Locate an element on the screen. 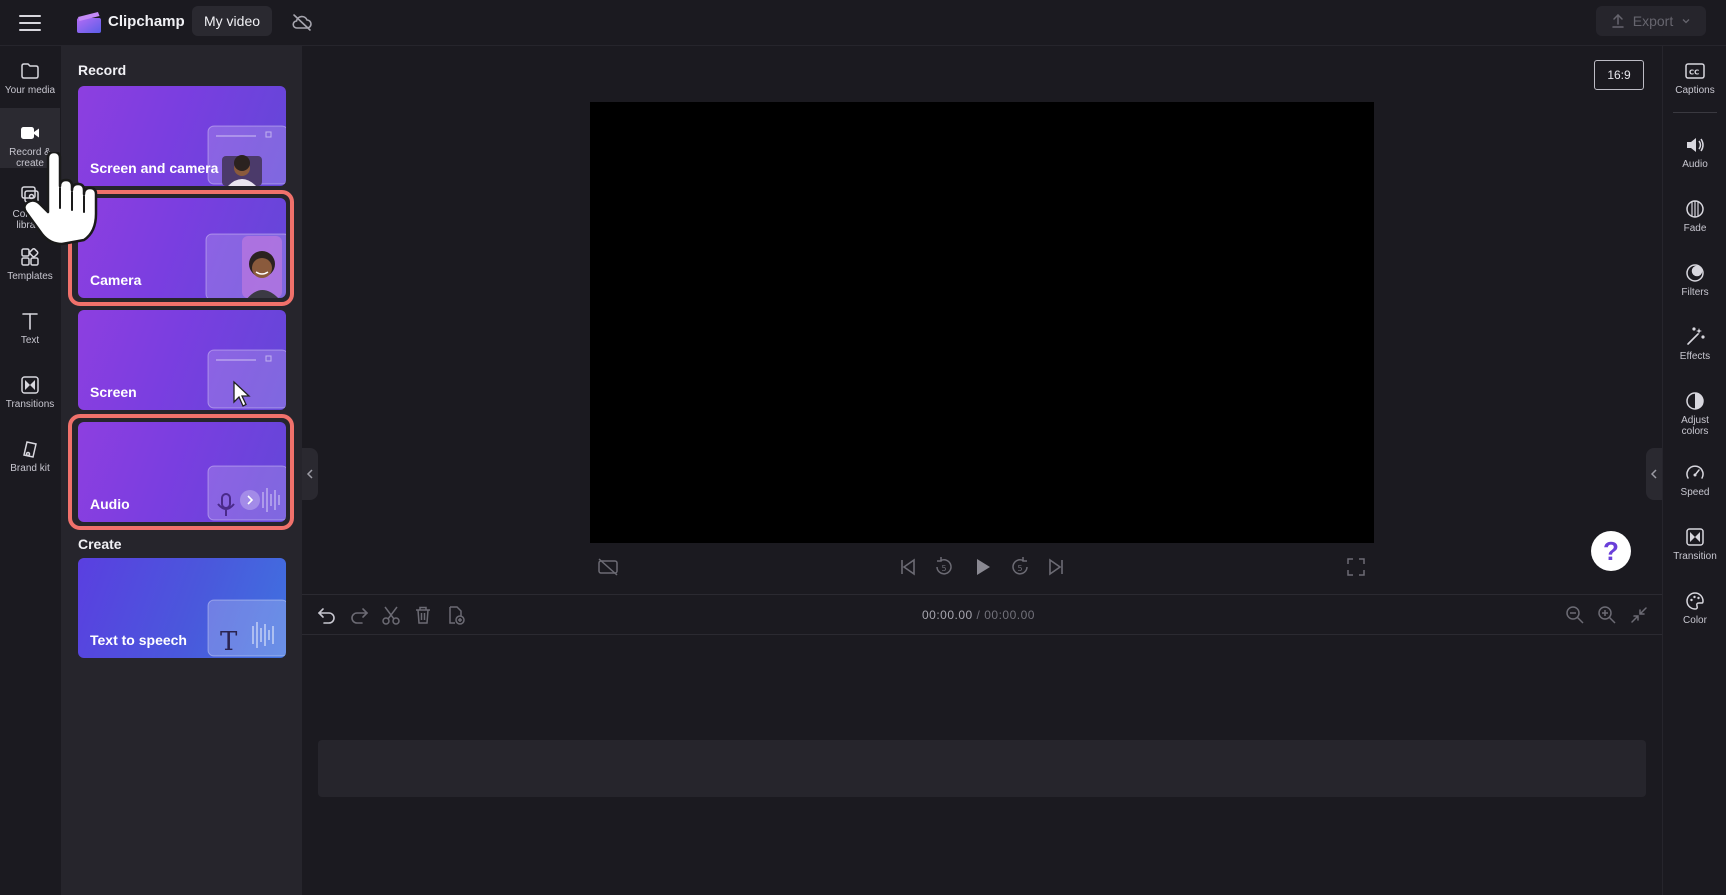 The width and height of the screenshot is (1726, 895). collapse-panel-button is located at coordinates (310, 474).